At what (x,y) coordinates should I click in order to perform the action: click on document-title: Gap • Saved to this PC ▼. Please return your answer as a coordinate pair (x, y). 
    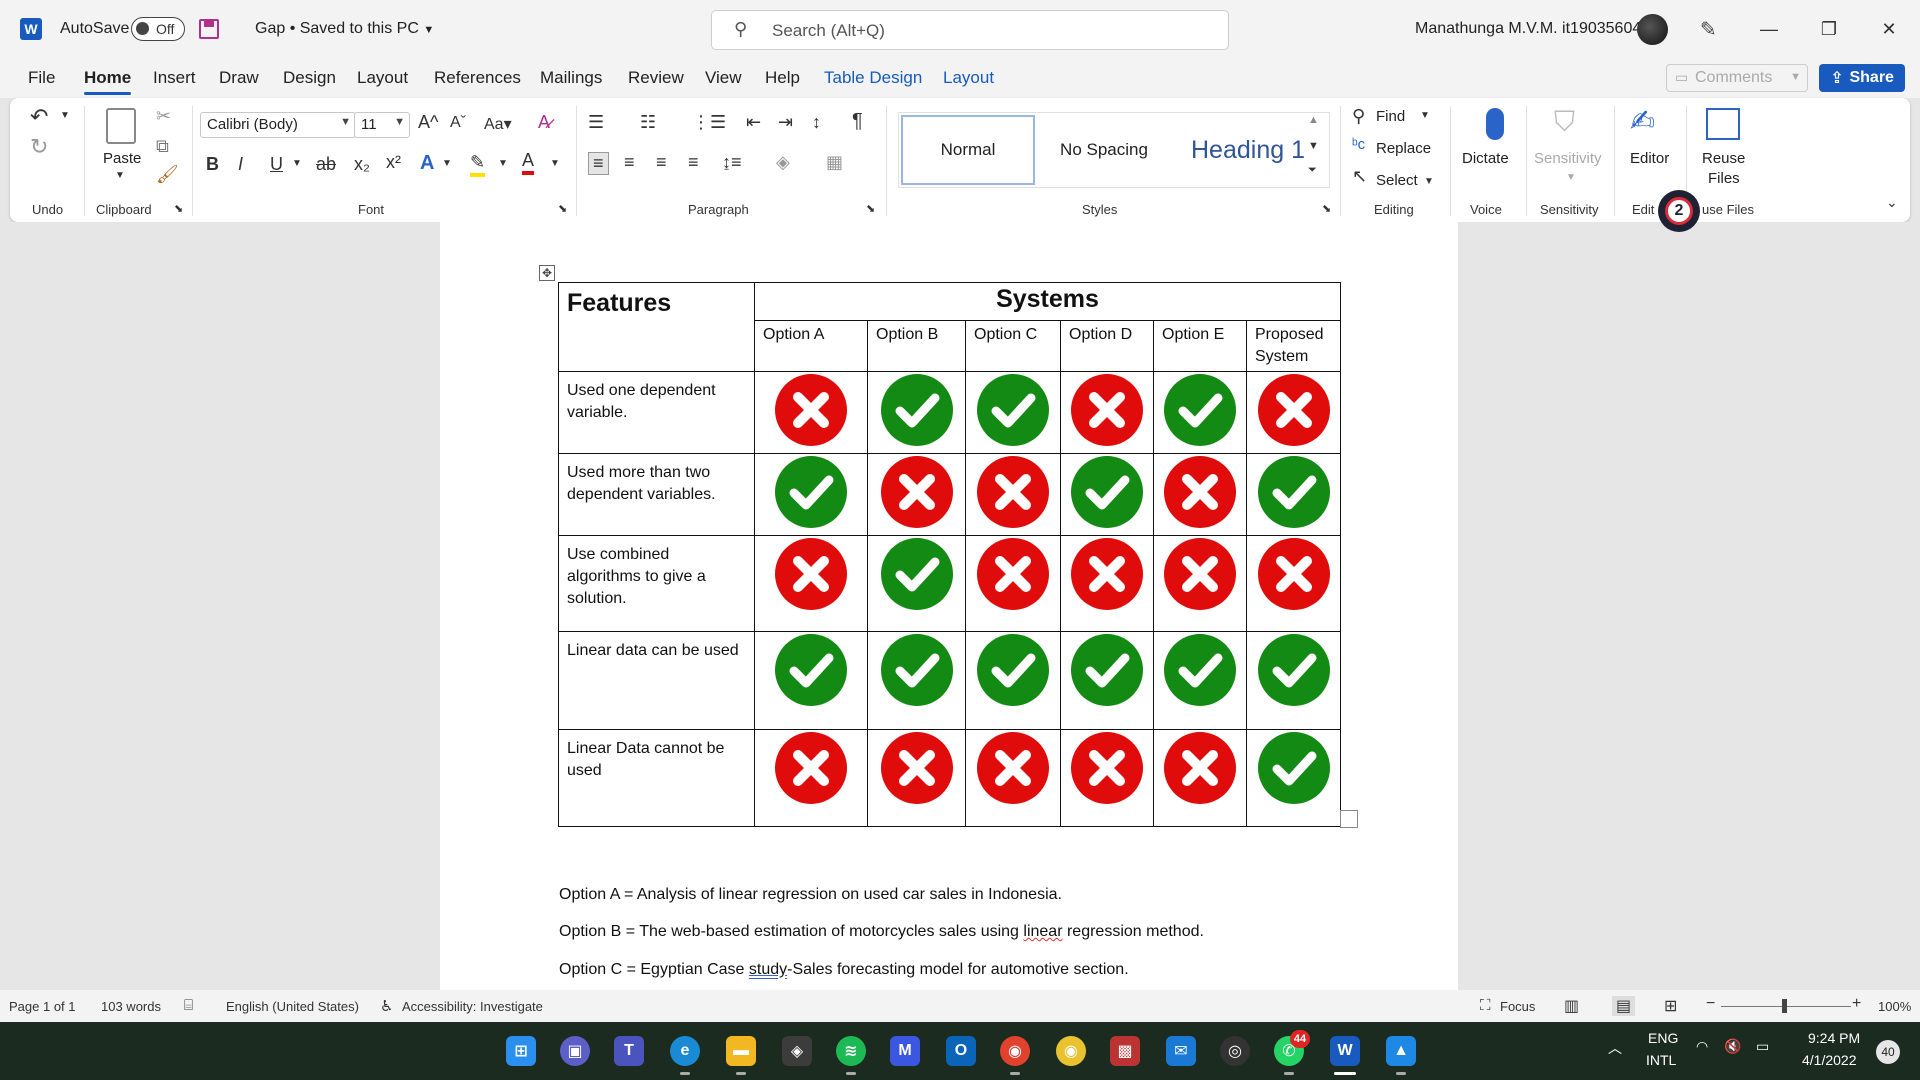
    Looking at the image, I should click on (344, 29).